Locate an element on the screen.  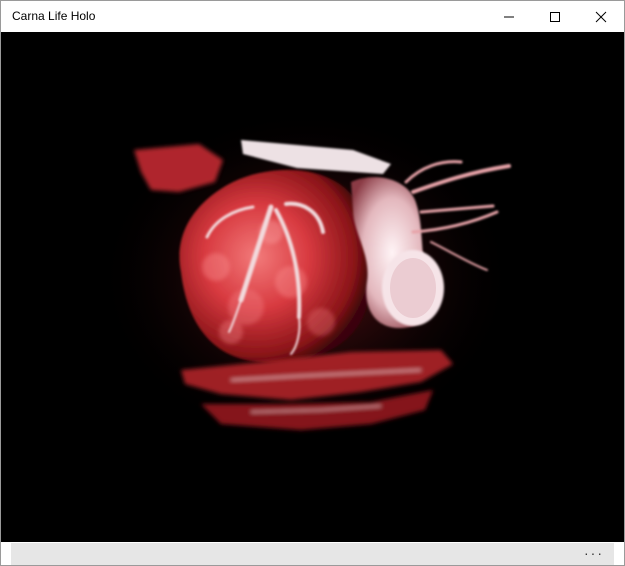
window-controls is located at coordinates (555, 16).